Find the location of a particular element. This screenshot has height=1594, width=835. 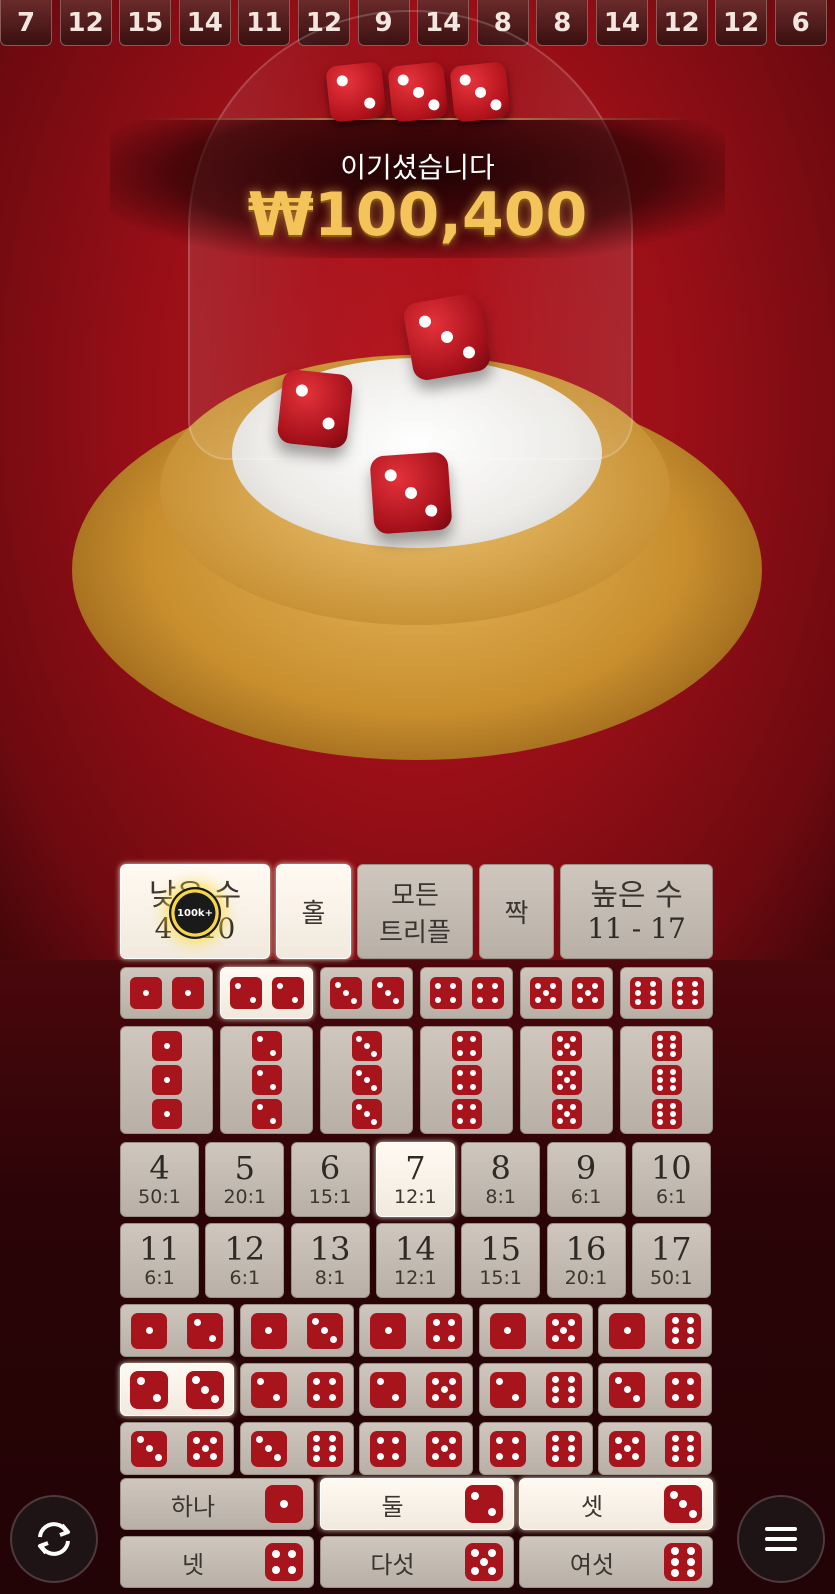

bet-total-14: 14 12:1 is located at coordinates (415, 1260).